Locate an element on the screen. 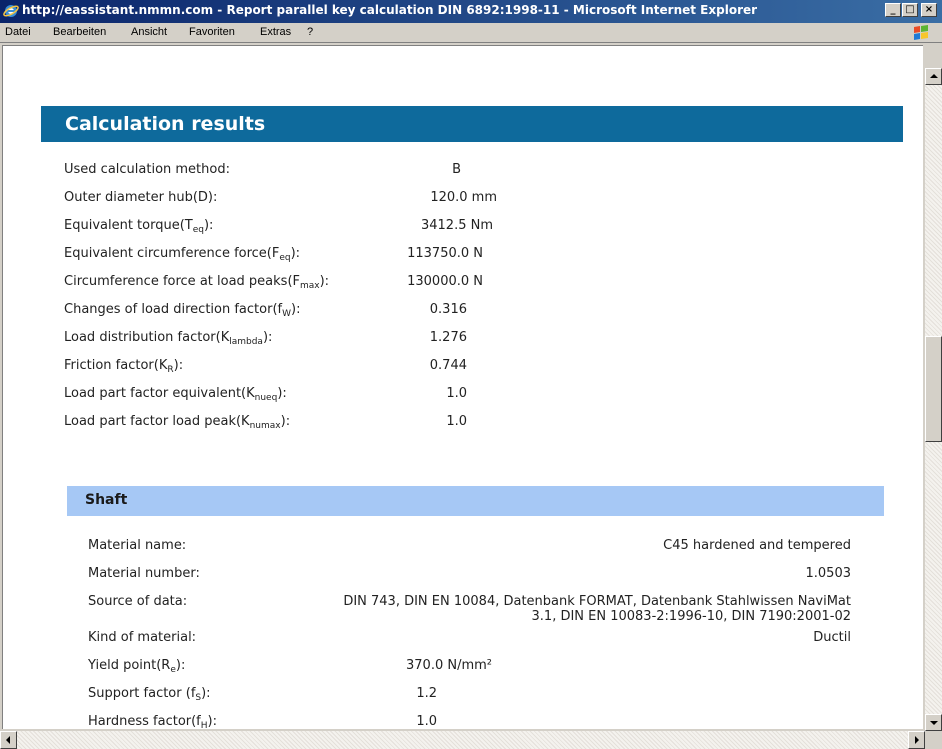 This screenshot has height=749, width=942. row-calc-method-value: B is located at coordinates (456, 169).